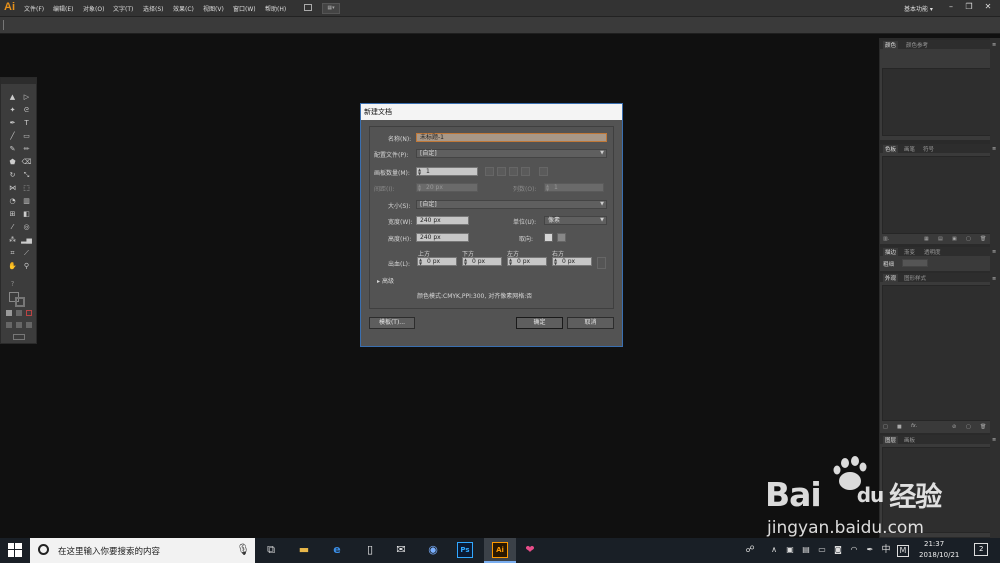 Image resolution: width=1000 pixels, height=563 pixels. I want to click on link-bleed-icon, so click(601, 263).